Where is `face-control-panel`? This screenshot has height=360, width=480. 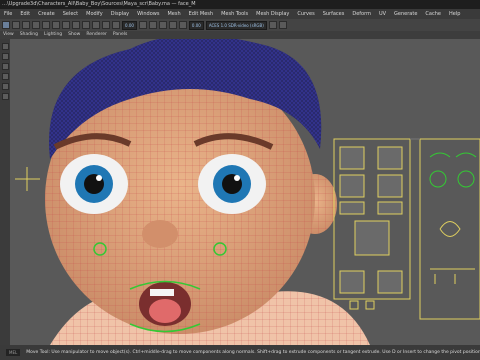 face-control-panel is located at coordinates (372, 224).